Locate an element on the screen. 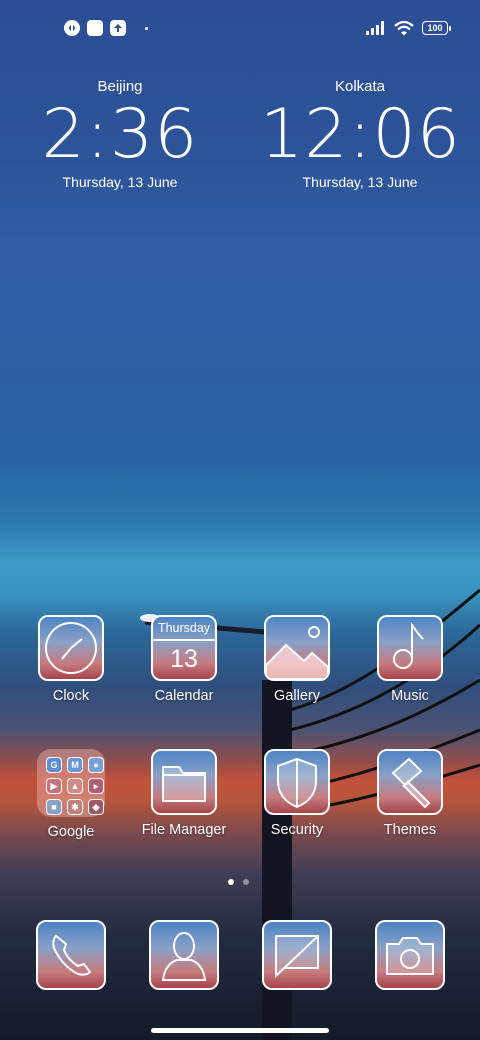 This screenshot has width=480, height=1040. camera-icon is located at coordinates (410, 955).